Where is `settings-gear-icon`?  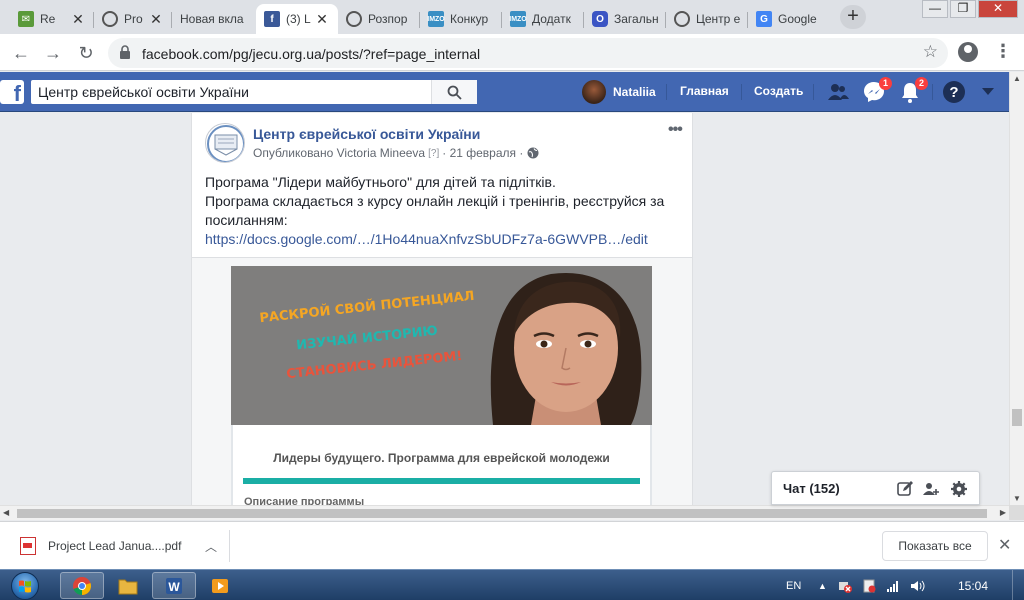
settings-gear-icon is located at coordinates (959, 489).